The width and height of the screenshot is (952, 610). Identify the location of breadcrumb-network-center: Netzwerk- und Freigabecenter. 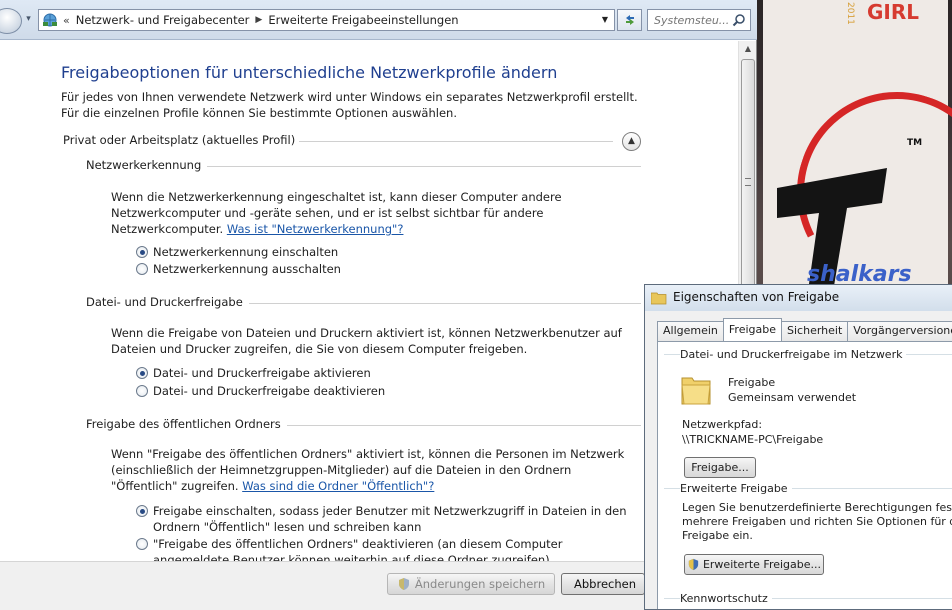
(163, 20).